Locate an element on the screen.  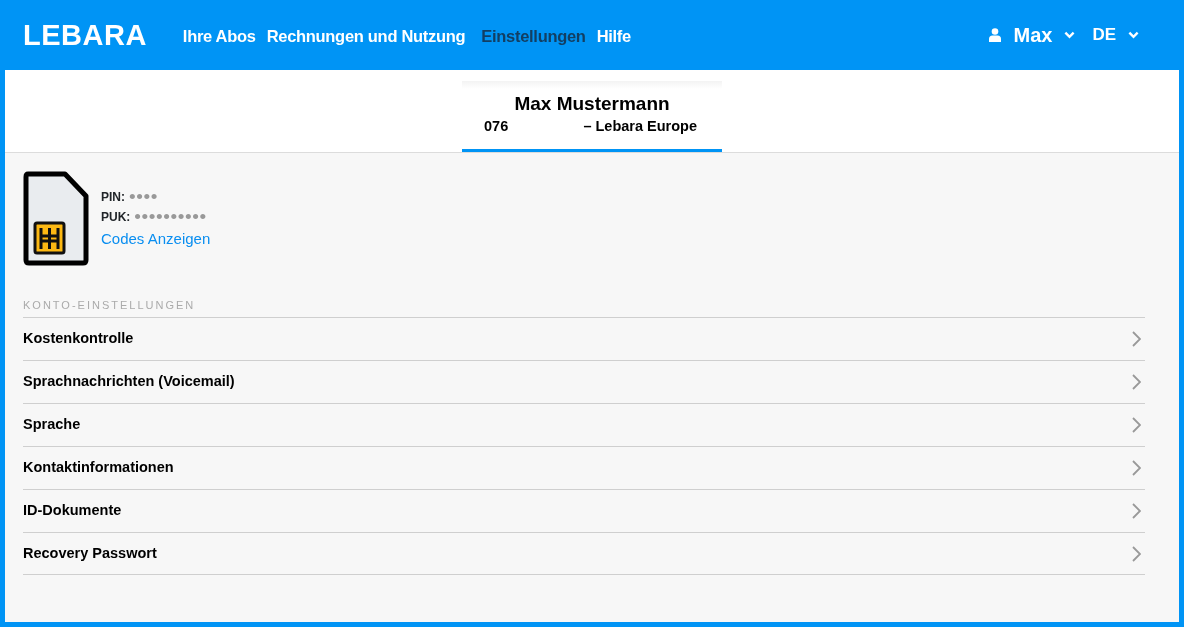
user-menu-button: Max is located at coordinates (1032, 35).